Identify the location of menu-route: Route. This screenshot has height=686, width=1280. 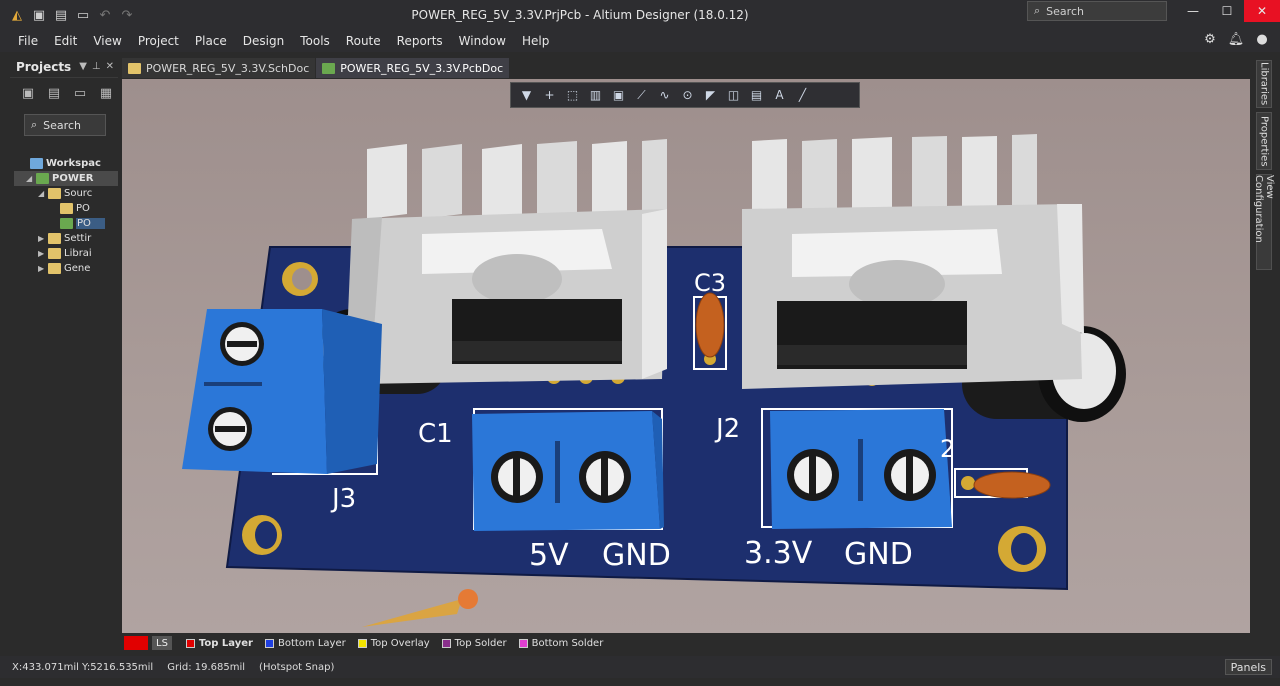
(363, 41).